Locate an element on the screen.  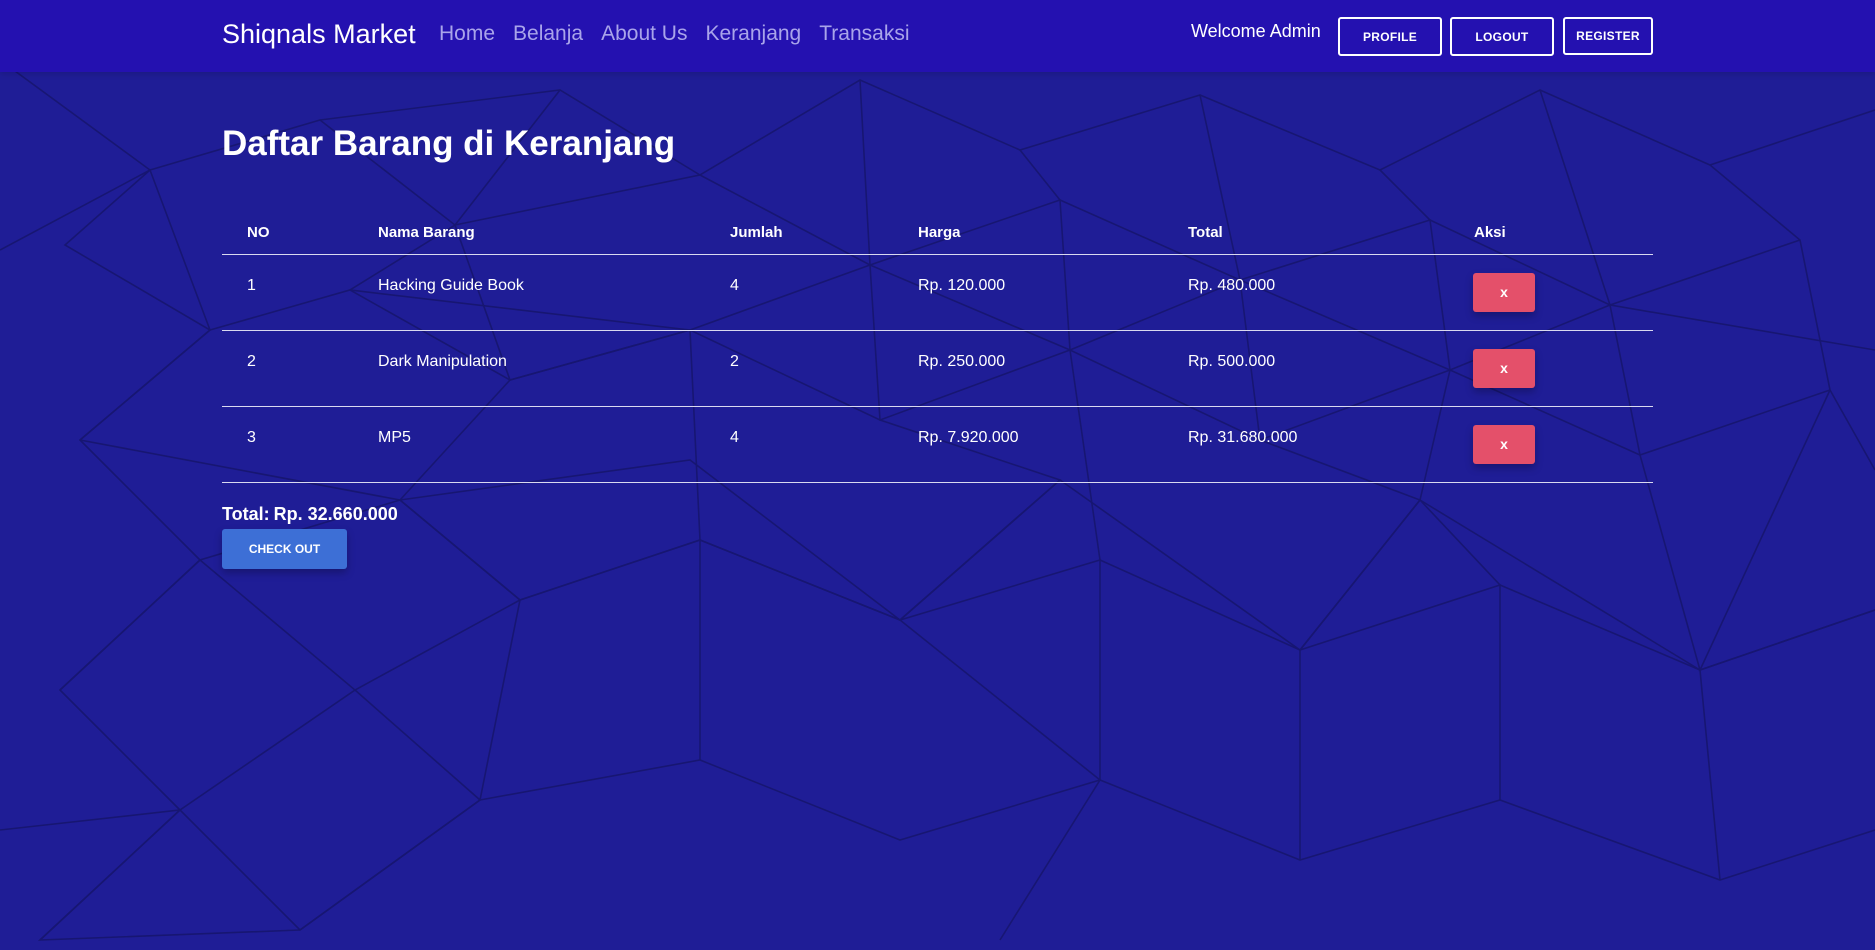
profile-button: PROFILE is located at coordinates (1390, 36).